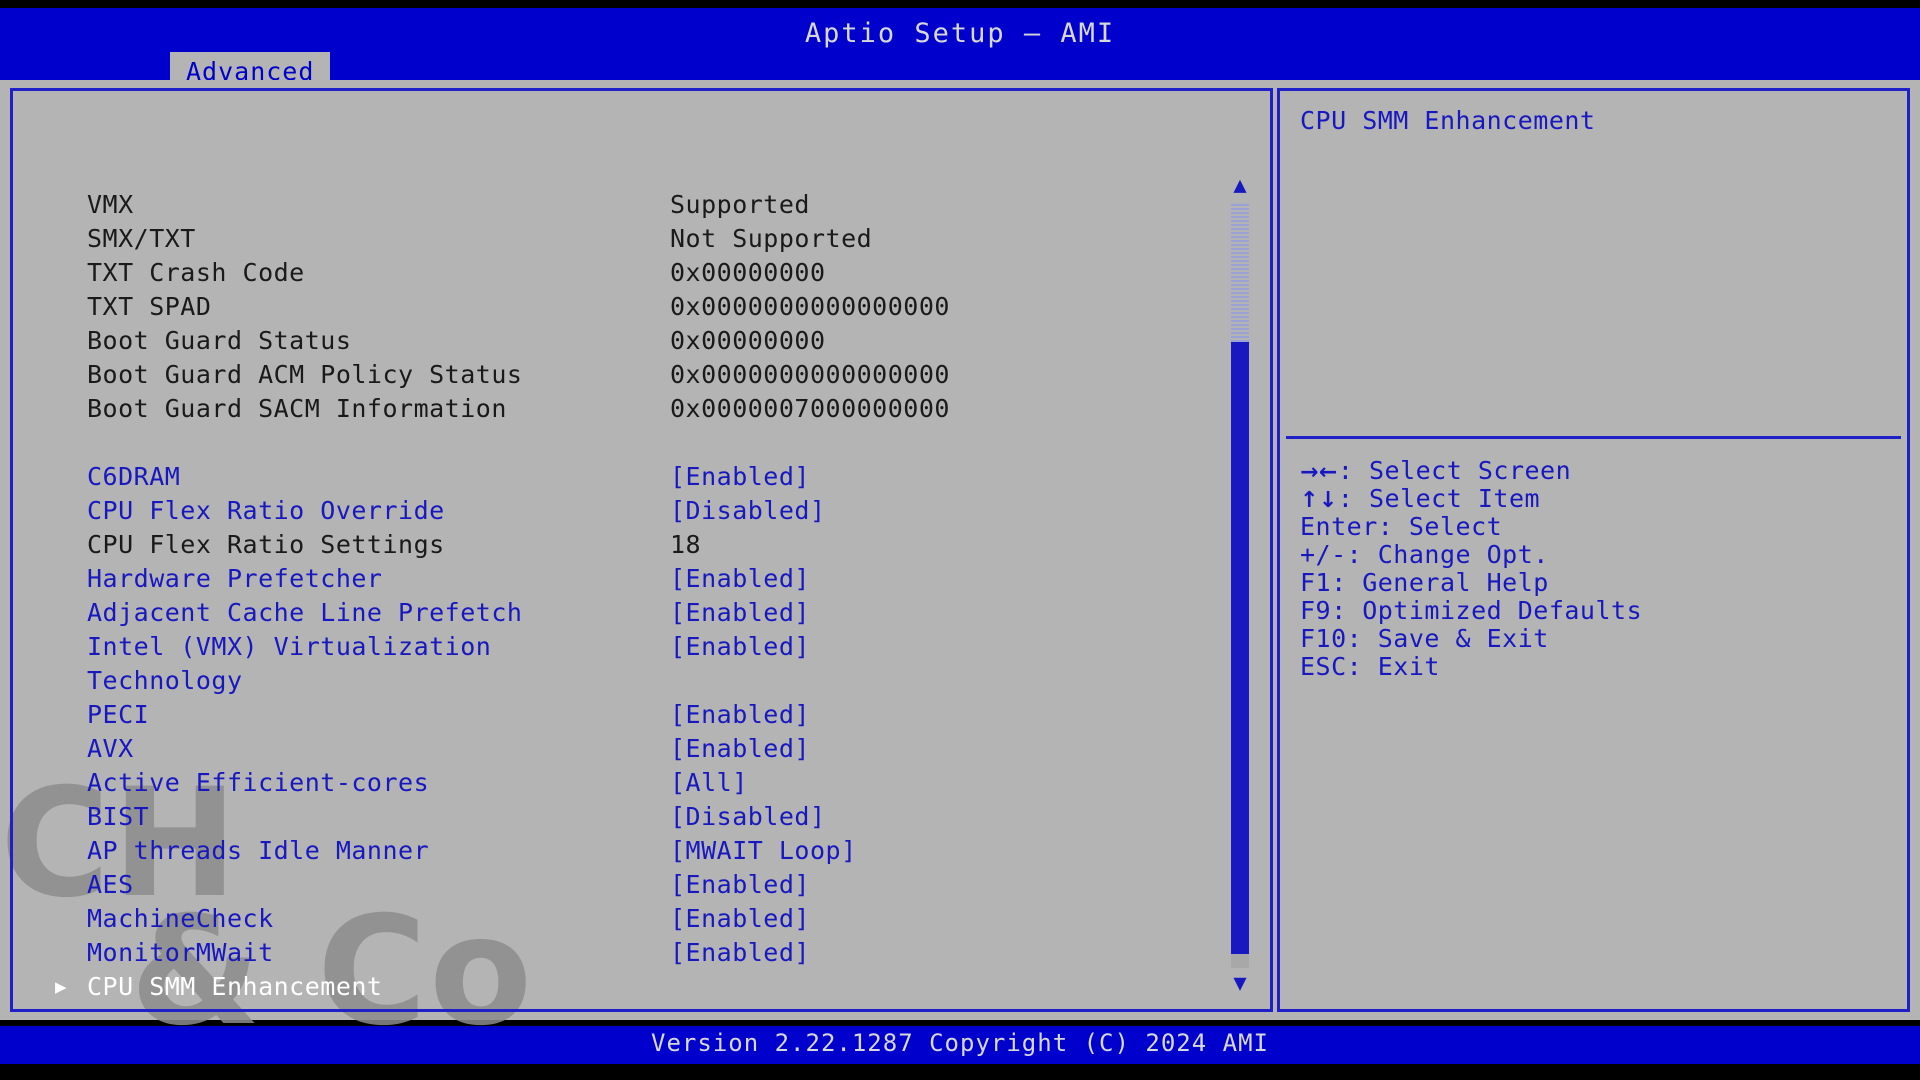 The height and width of the screenshot is (1080, 1920). What do you see at coordinates (305, 374) in the screenshot?
I see `settings-row-label: Boot Guard ACM Policy Status` at bounding box center [305, 374].